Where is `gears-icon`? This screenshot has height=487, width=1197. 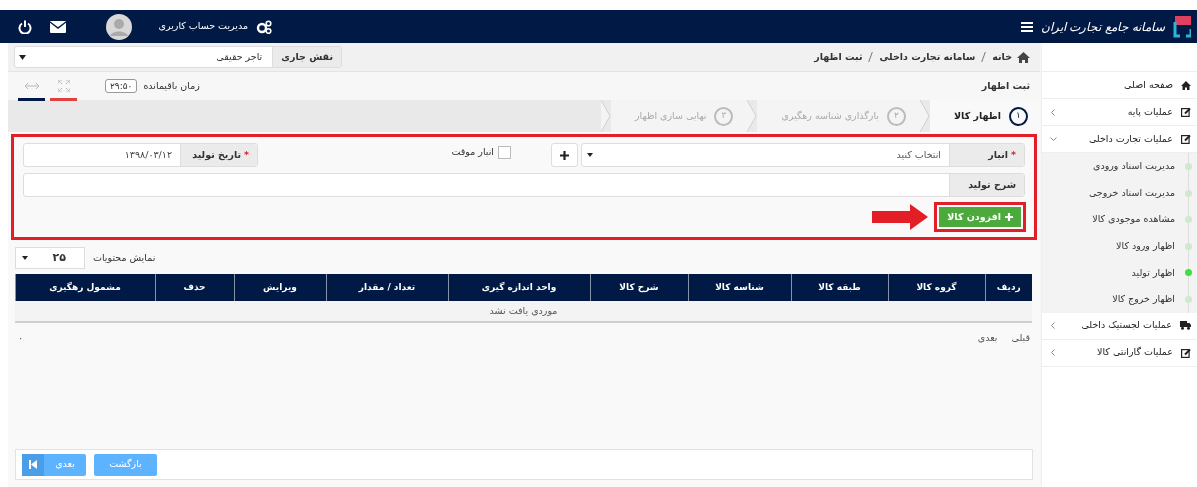 gears-icon is located at coordinates (264, 26).